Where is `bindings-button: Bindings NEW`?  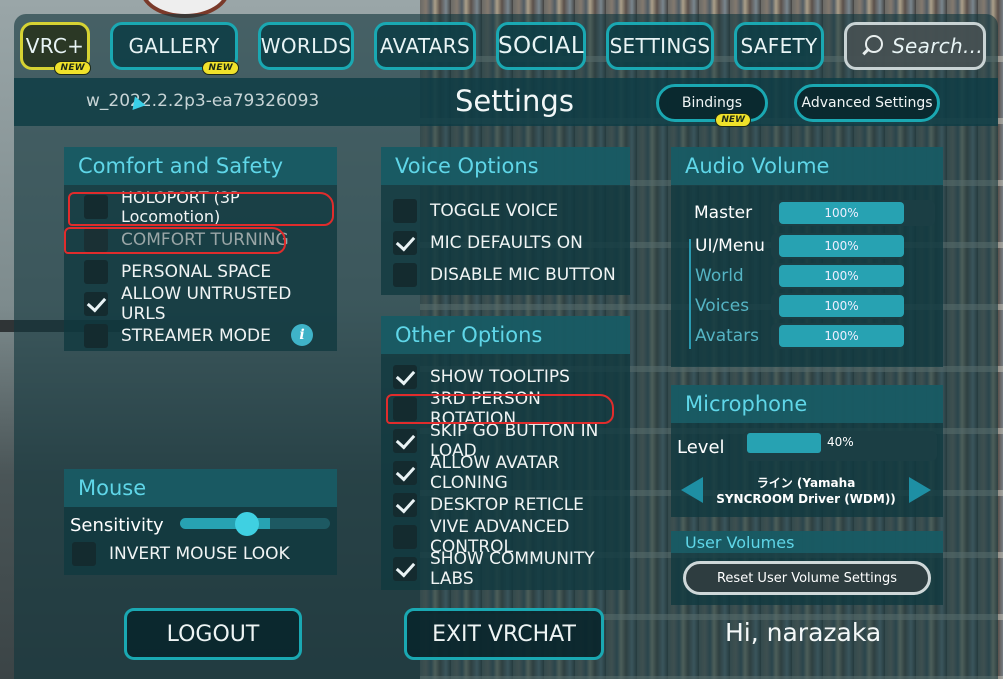
bindings-button: Bindings NEW is located at coordinates (712, 105).